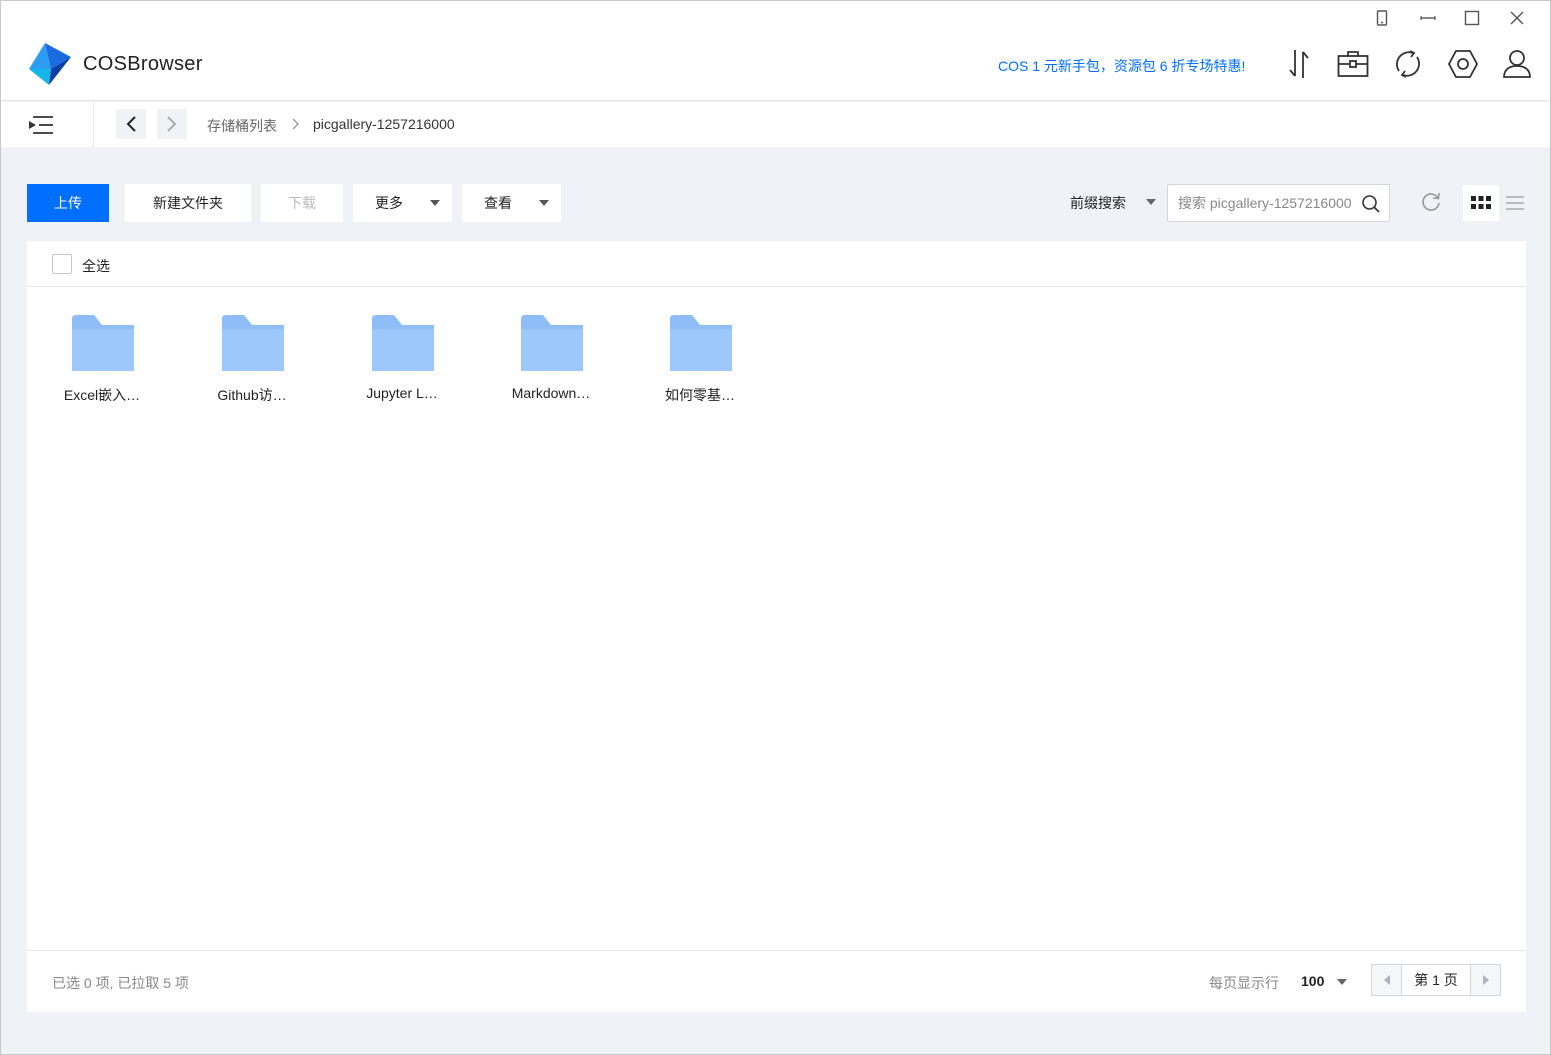 The width and height of the screenshot is (1551, 1055). What do you see at coordinates (1472, 18) in the screenshot?
I see `maximize-icon` at bounding box center [1472, 18].